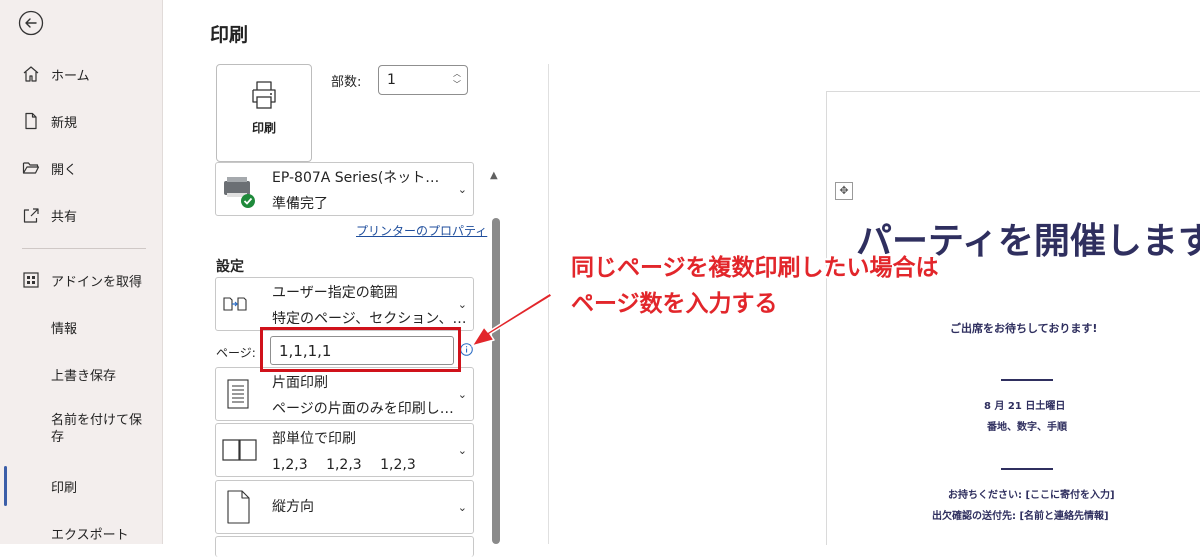  I want to click on share-icon, so click(31, 215).